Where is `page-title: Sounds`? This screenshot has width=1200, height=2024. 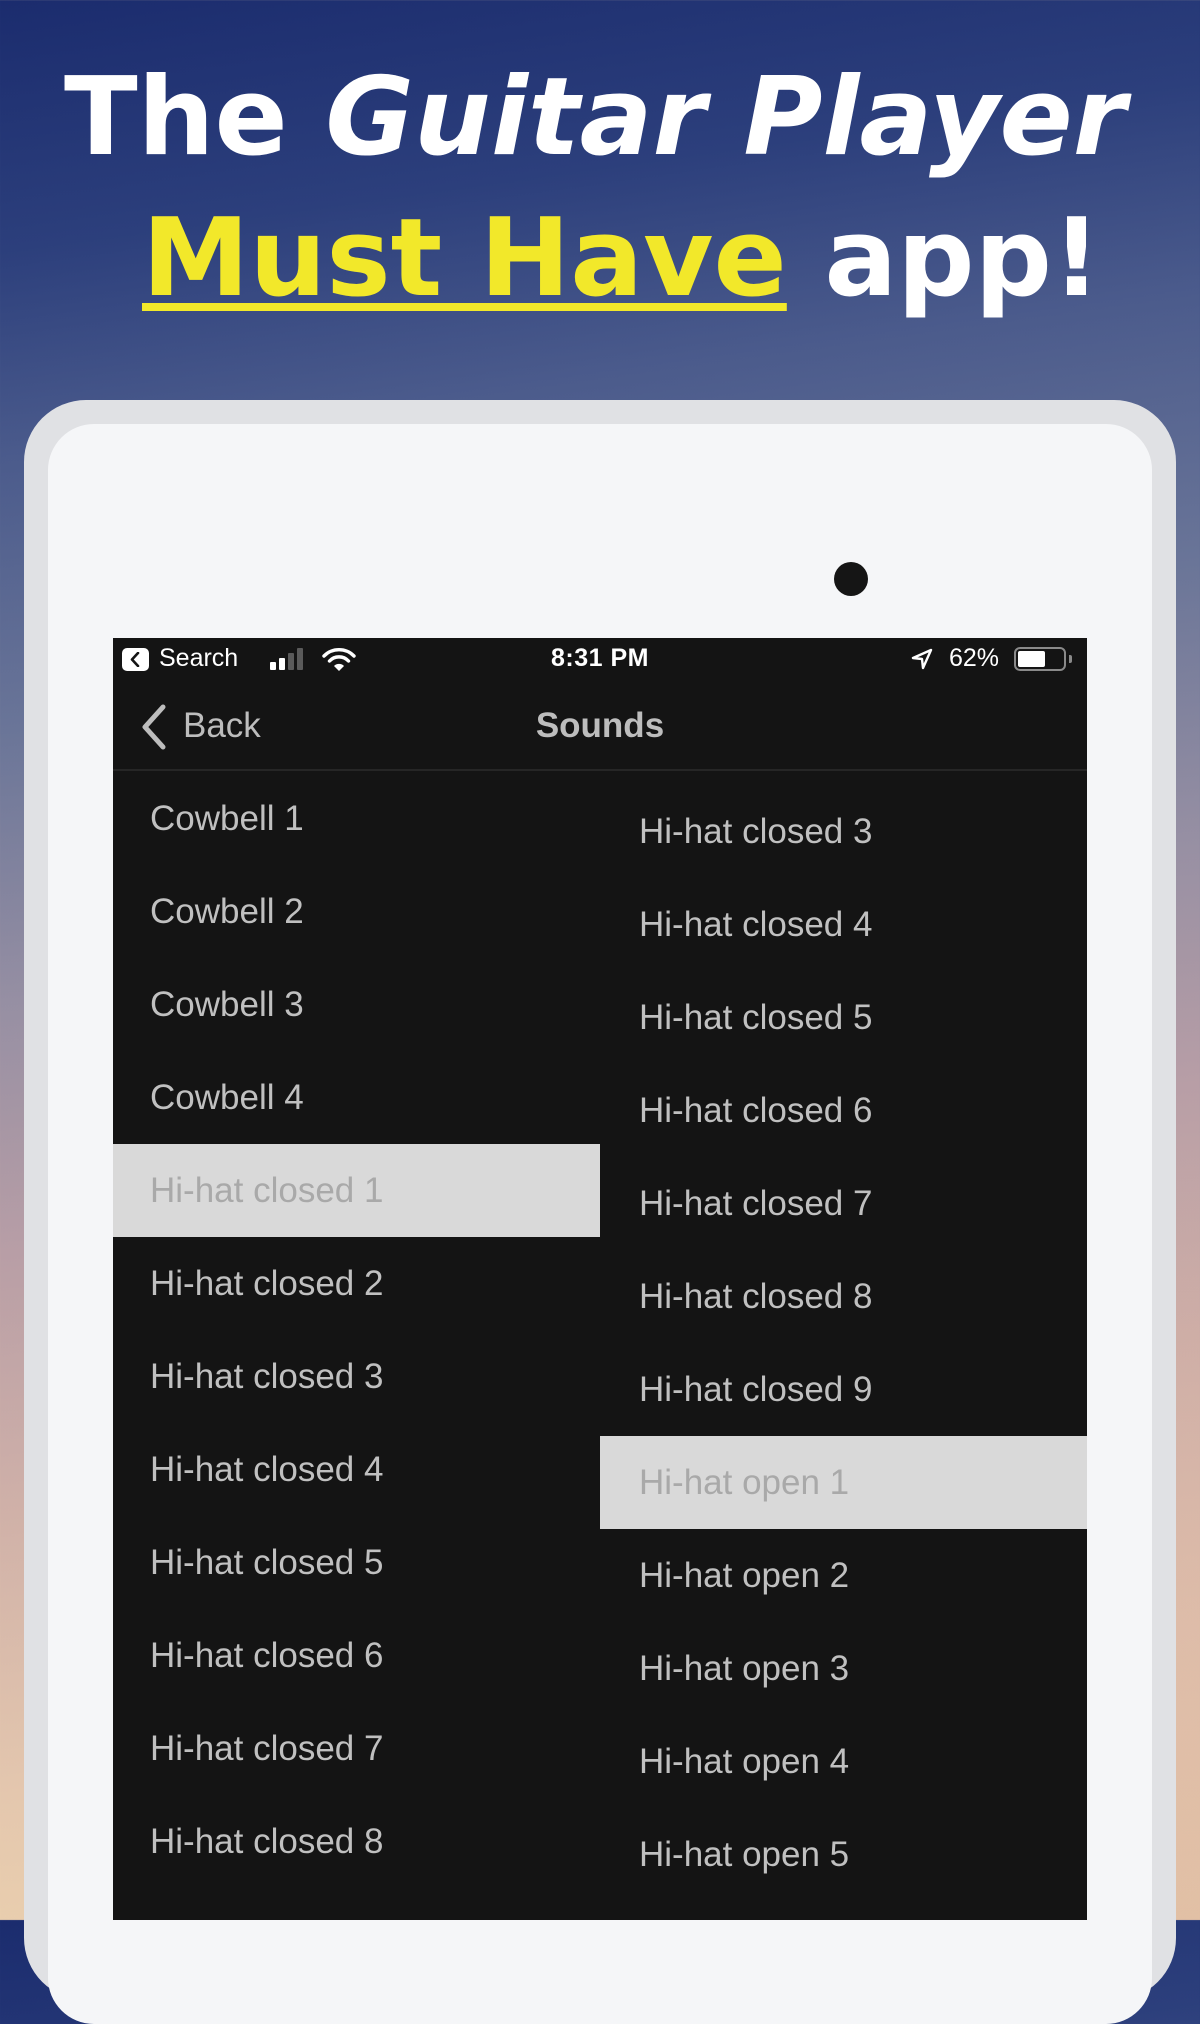
page-title: Sounds is located at coordinates (600, 725).